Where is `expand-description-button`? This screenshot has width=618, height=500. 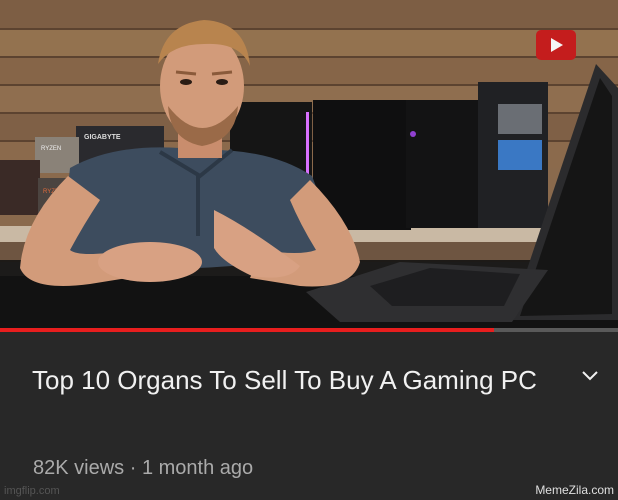
expand-description-button is located at coordinates (590, 375).